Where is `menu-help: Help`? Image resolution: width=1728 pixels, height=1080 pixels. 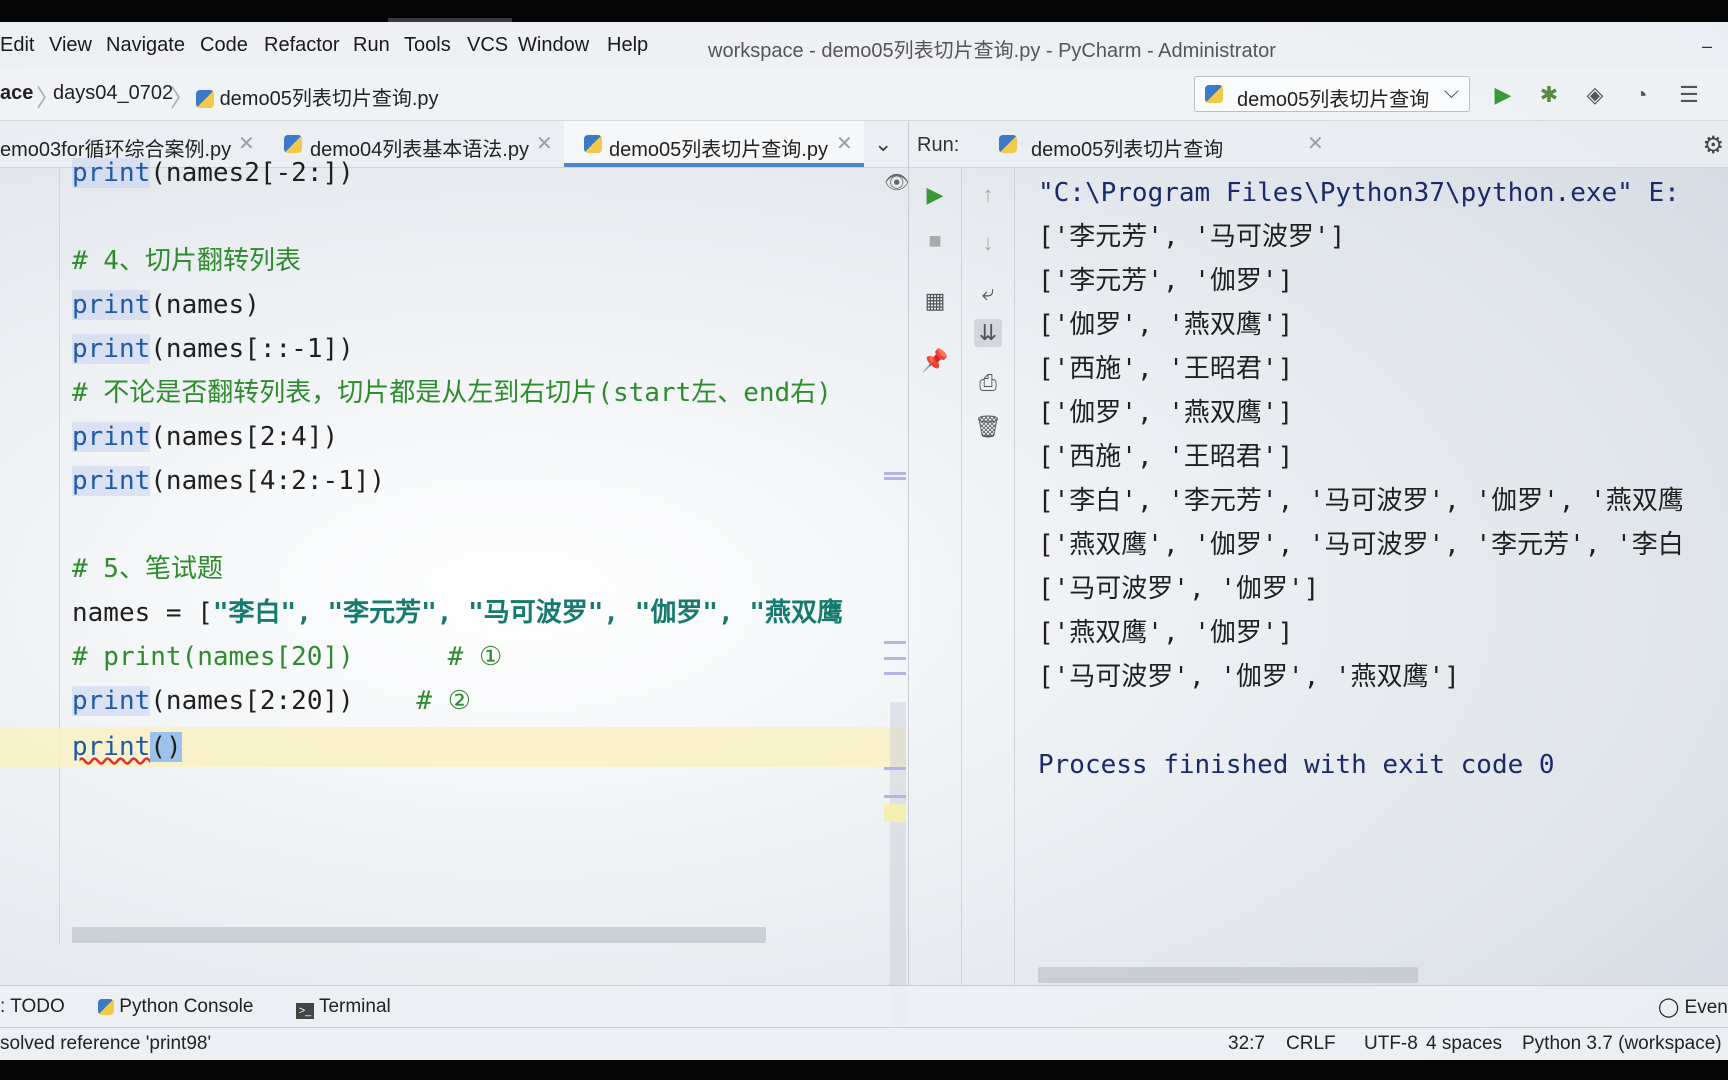
menu-help: Help is located at coordinates (627, 45).